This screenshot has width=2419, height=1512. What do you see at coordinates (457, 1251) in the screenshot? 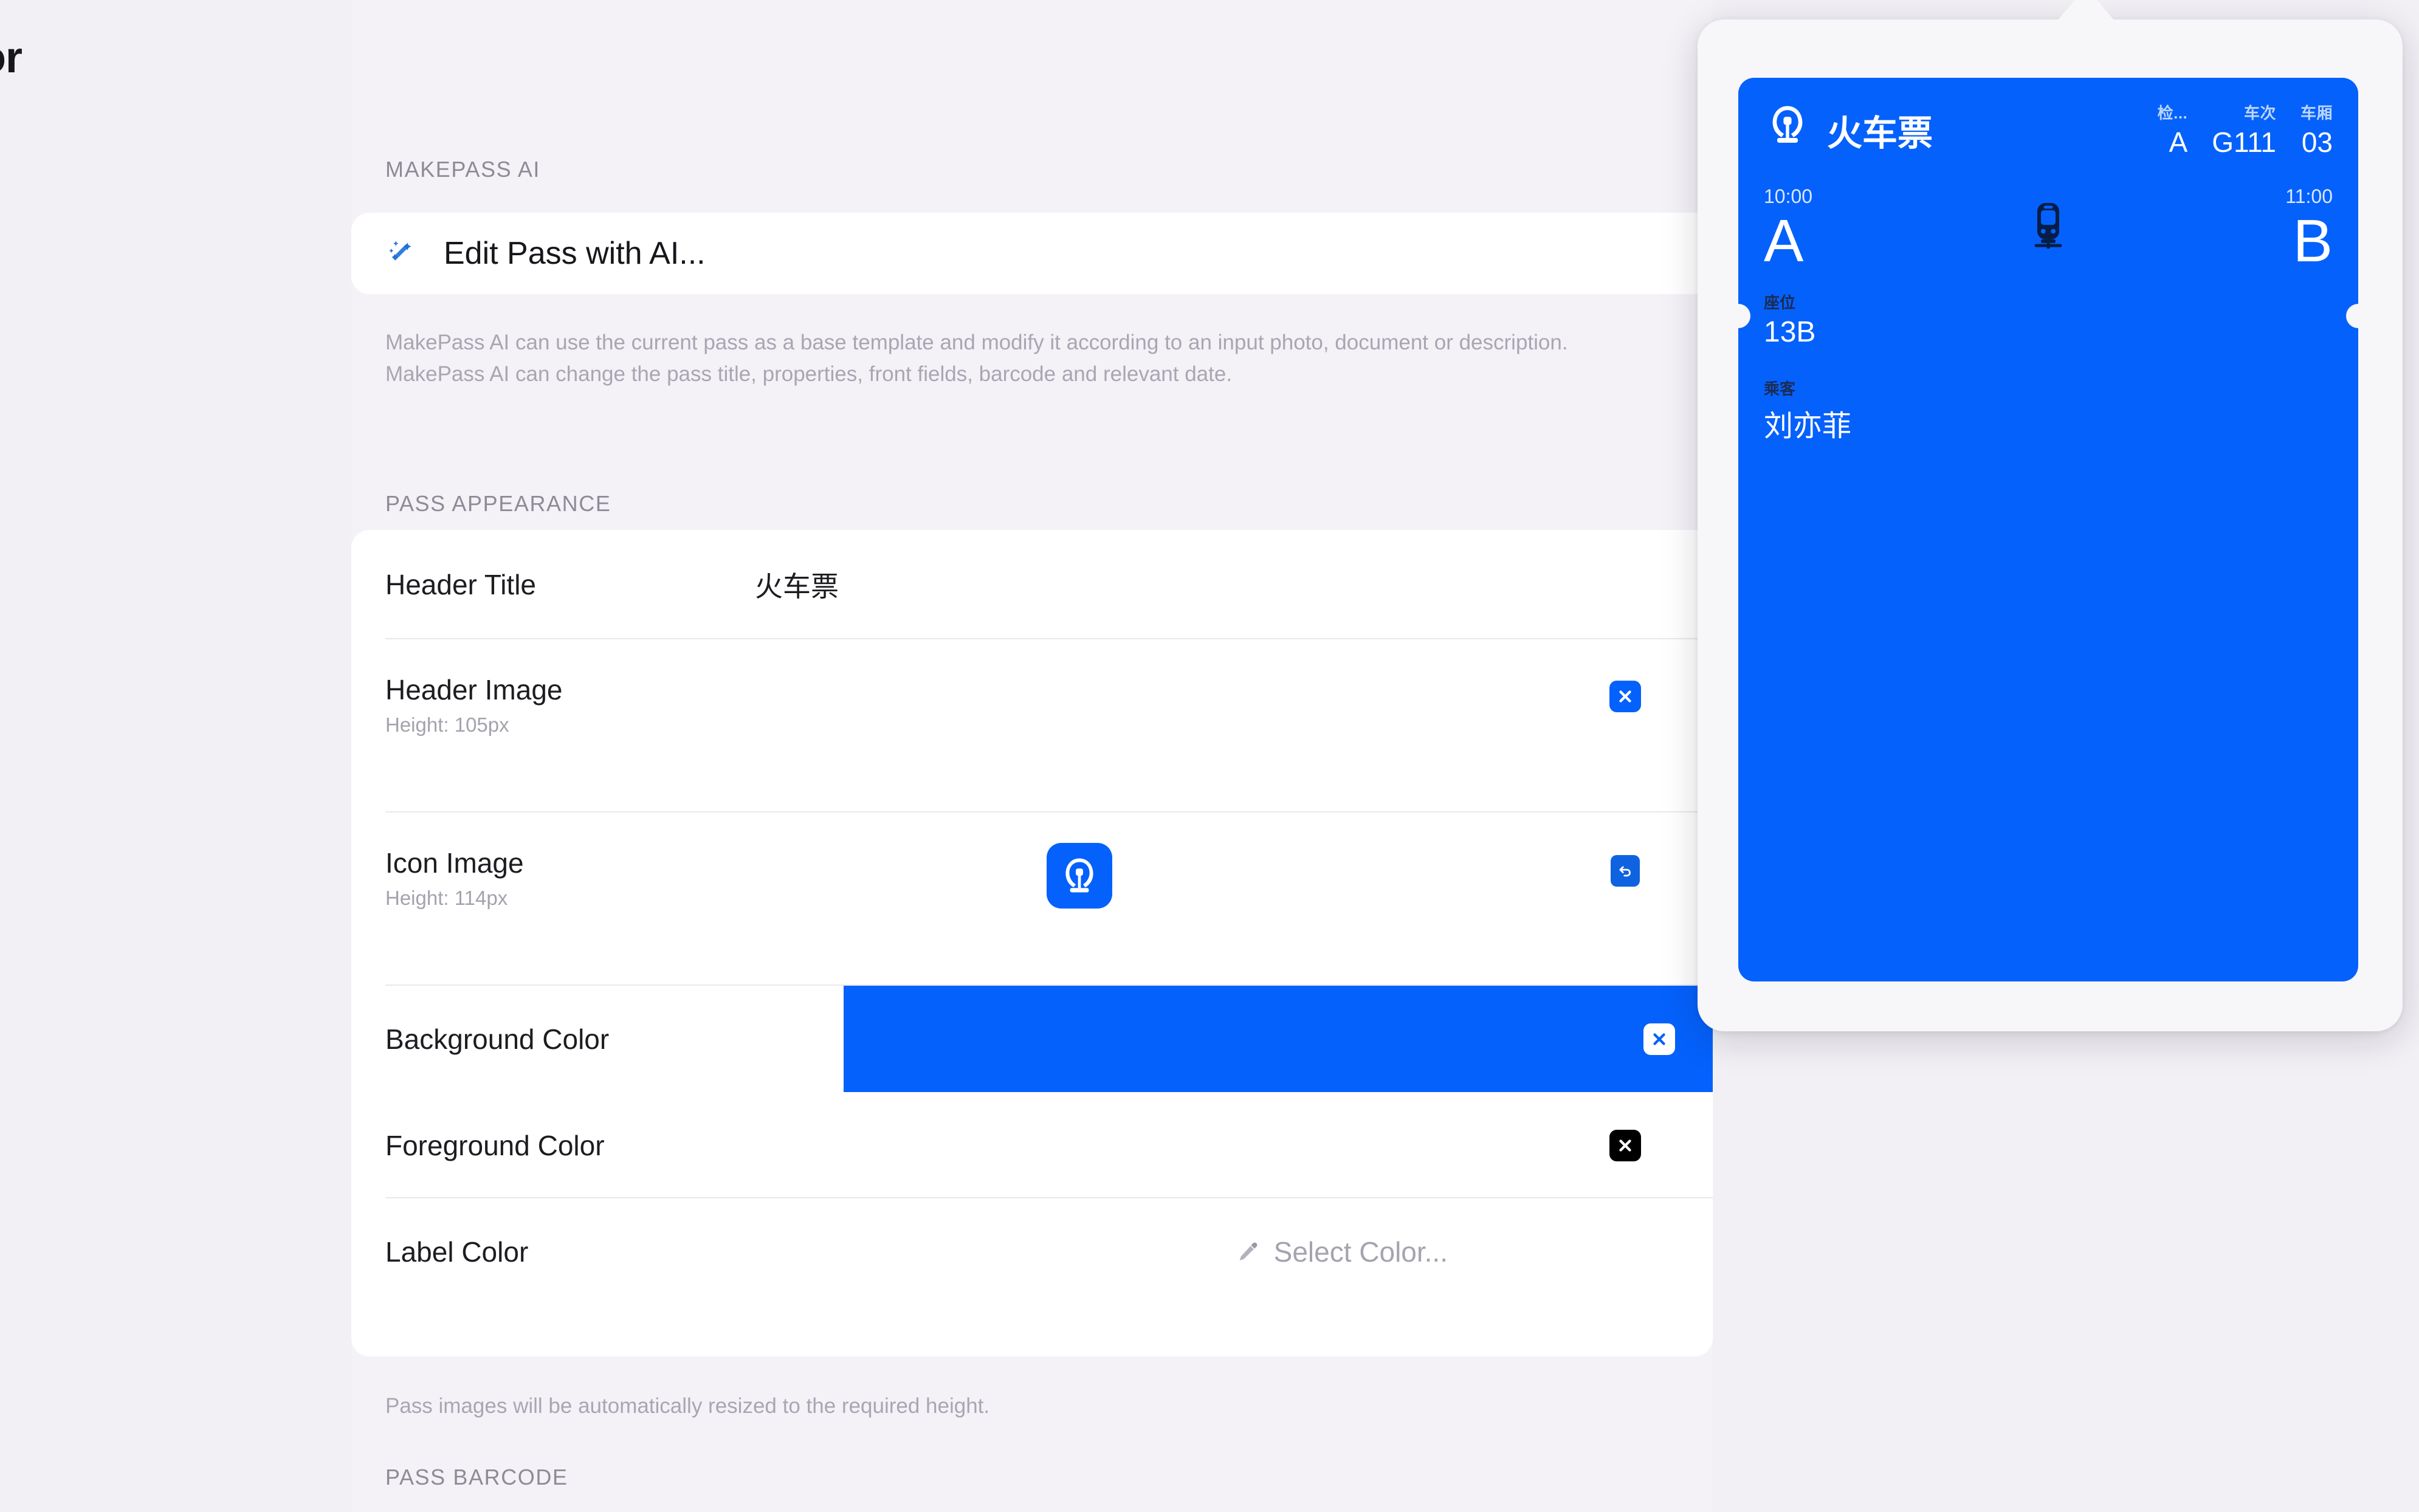
I see `label-color-label: Label Color` at bounding box center [457, 1251].